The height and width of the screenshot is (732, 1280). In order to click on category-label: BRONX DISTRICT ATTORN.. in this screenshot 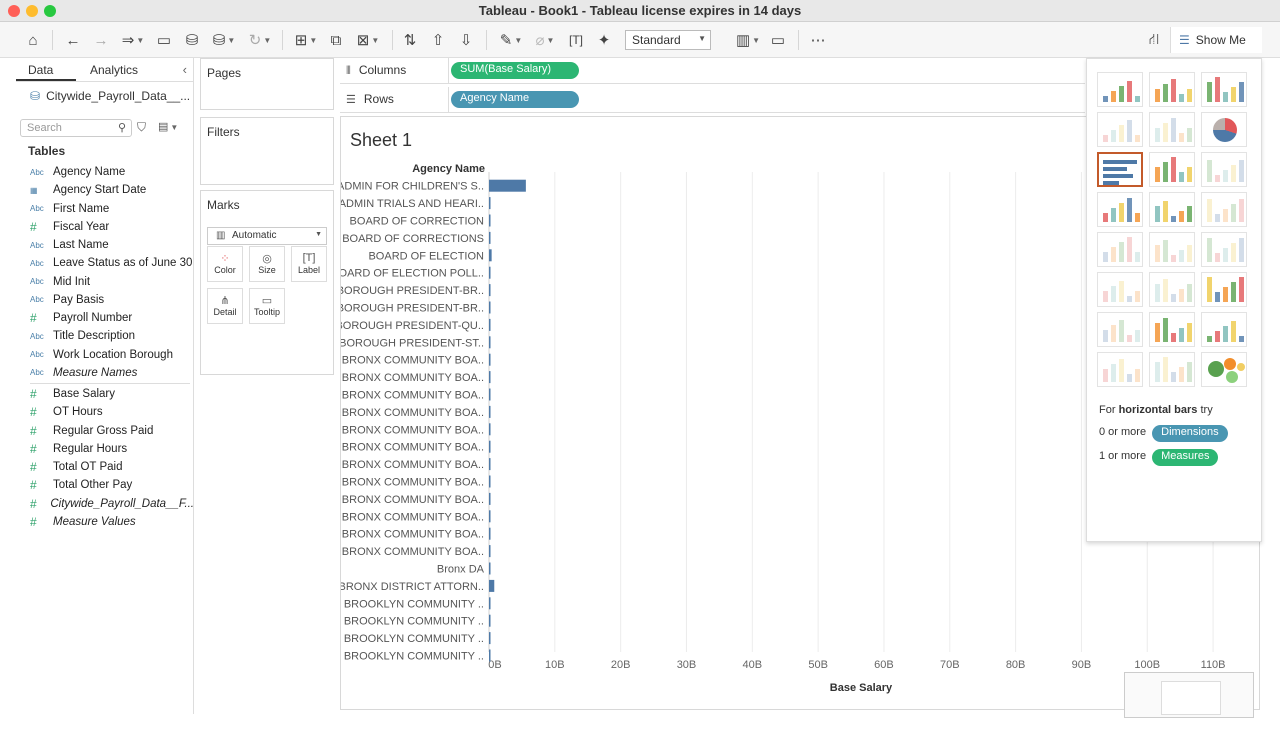, I will do `click(412, 587)`.